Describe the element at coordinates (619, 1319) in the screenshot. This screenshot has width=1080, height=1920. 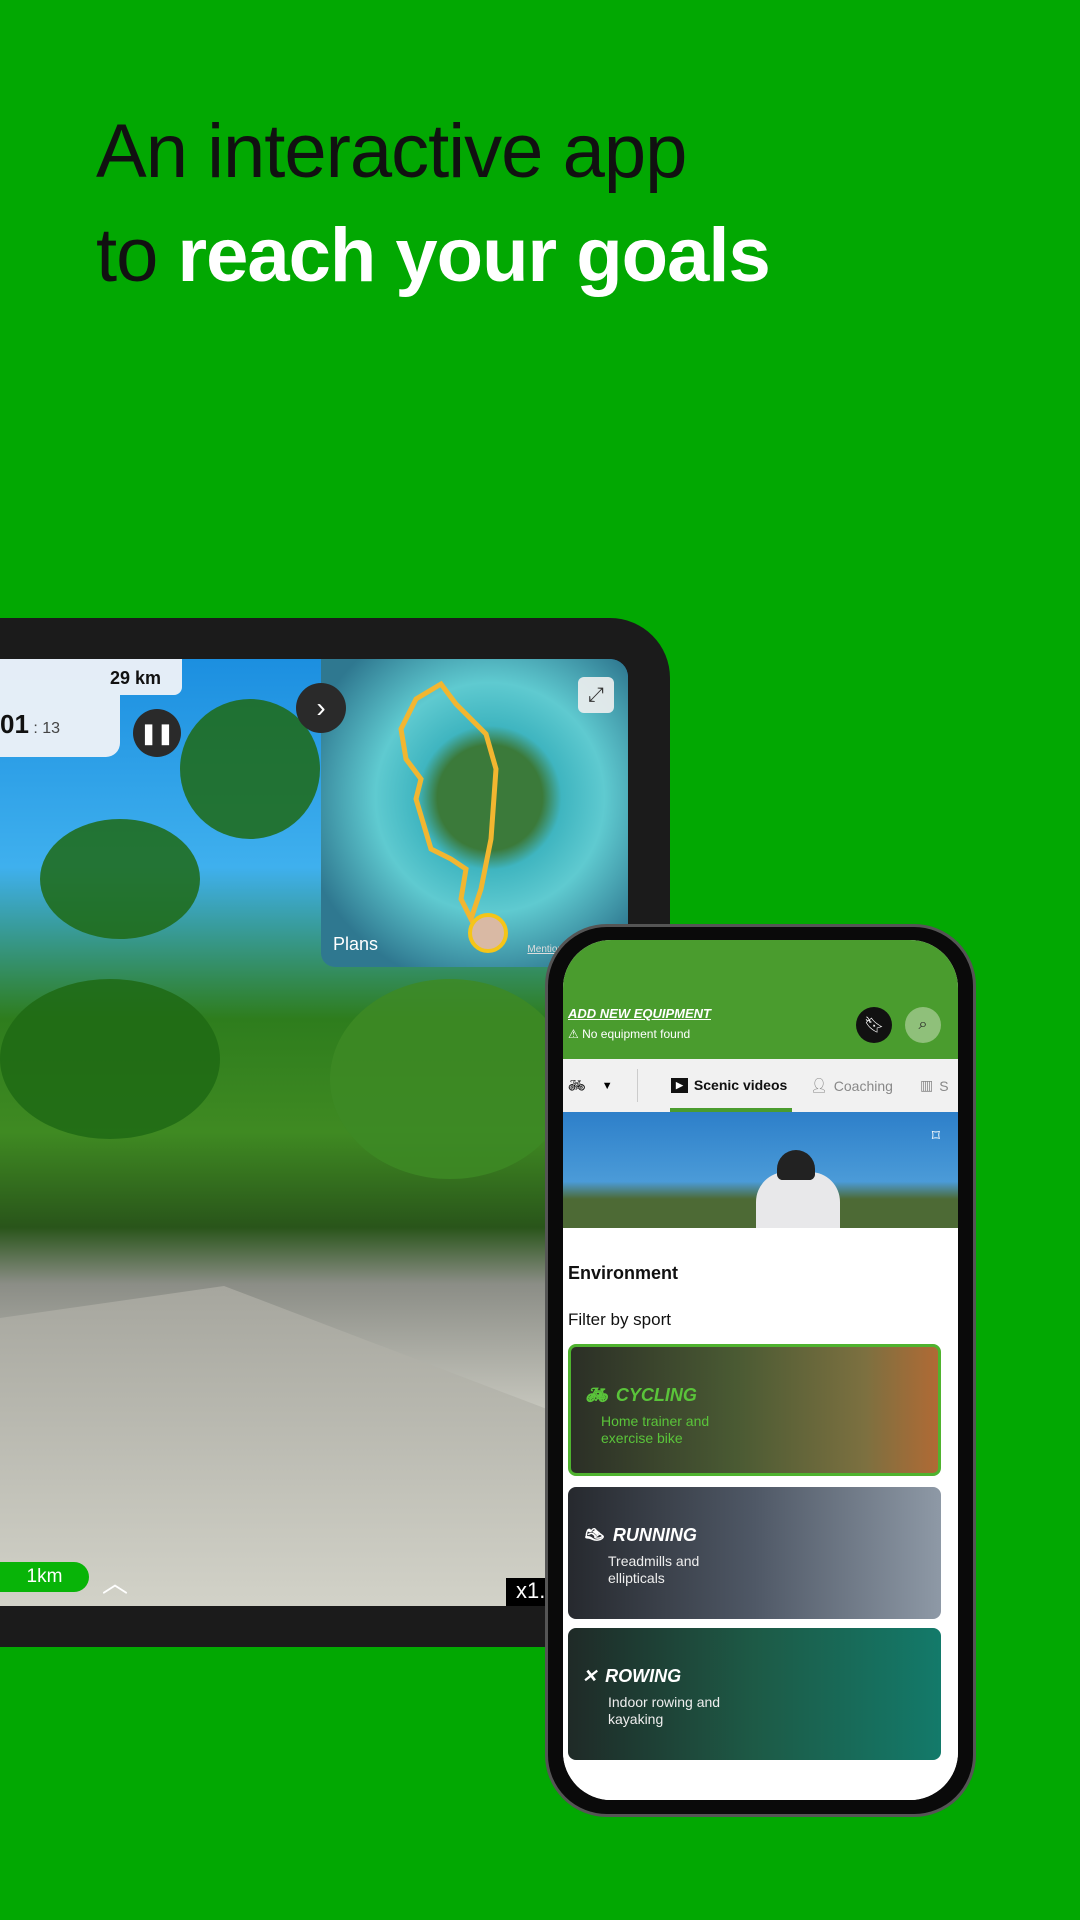
I see `filter-label: Filter by sport` at that location.